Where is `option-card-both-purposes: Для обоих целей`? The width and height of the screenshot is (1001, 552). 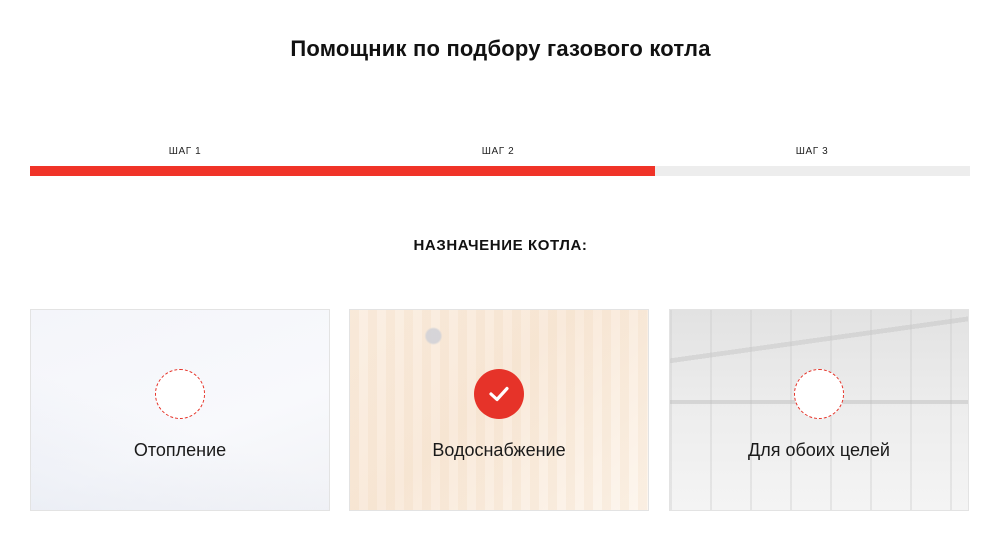
option-card-both-purposes: Для обоих целей is located at coordinates (819, 410).